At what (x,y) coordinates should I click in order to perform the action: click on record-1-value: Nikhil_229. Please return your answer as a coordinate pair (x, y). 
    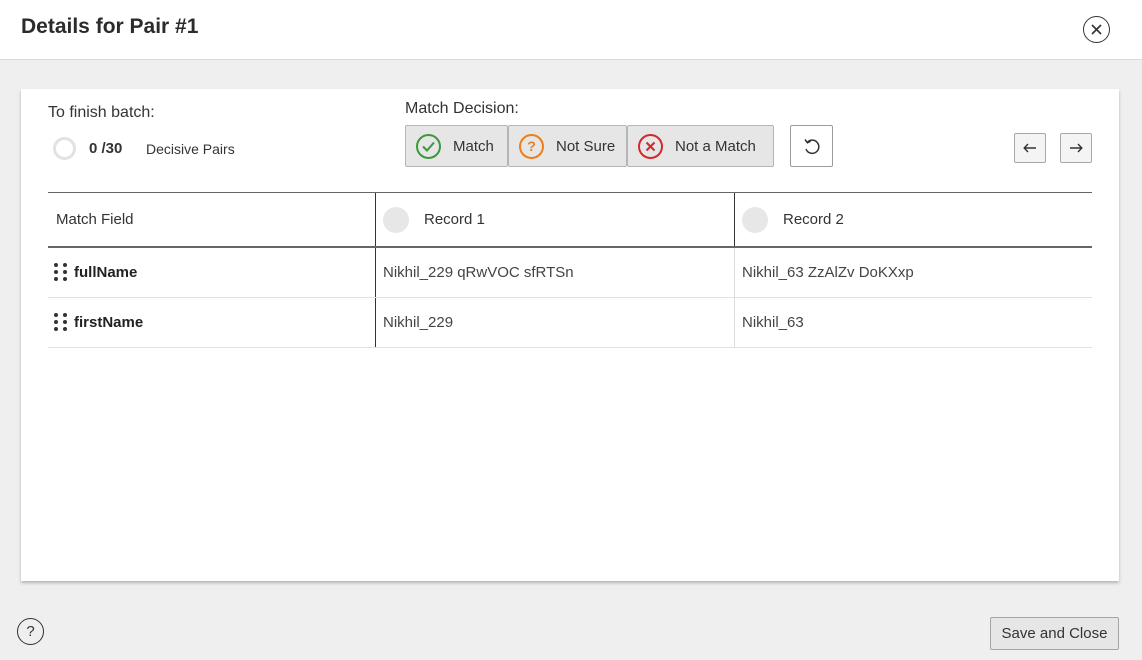
    Looking at the image, I should click on (418, 322).